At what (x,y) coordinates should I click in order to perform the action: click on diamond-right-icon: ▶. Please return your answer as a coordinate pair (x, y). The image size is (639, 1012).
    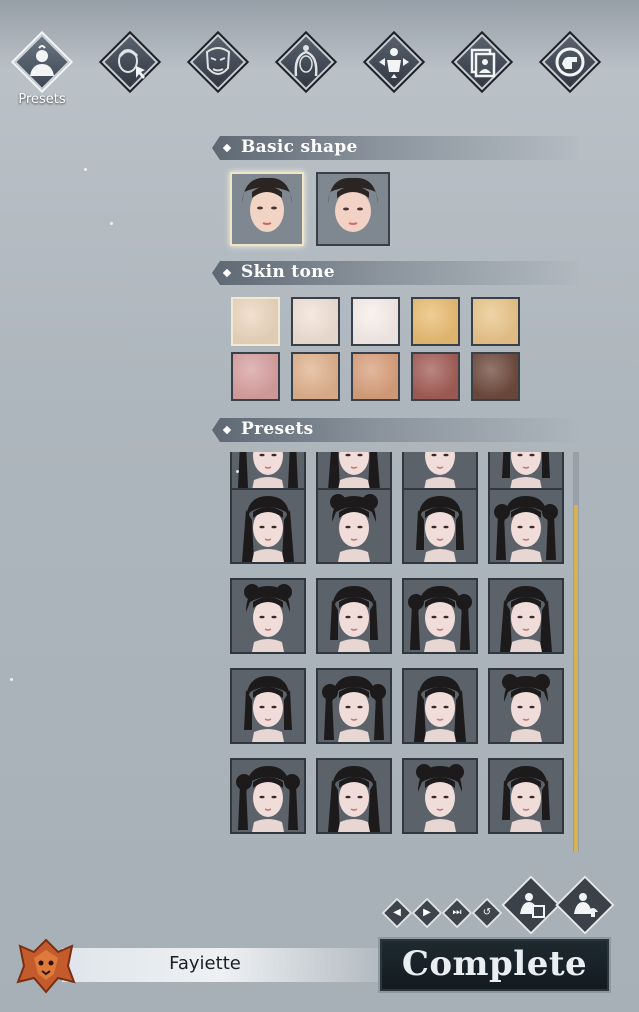
    Looking at the image, I should click on (427, 912).